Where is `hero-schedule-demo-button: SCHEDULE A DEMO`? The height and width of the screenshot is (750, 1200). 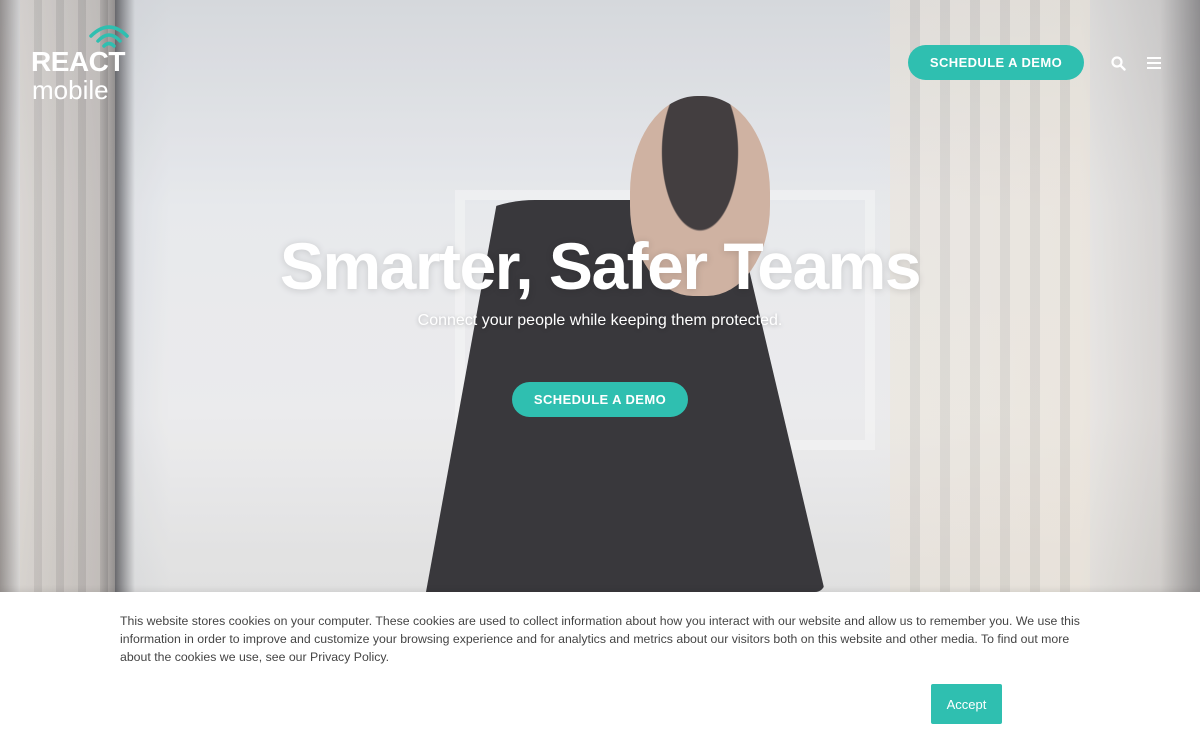 hero-schedule-demo-button: SCHEDULE A DEMO is located at coordinates (600, 399).